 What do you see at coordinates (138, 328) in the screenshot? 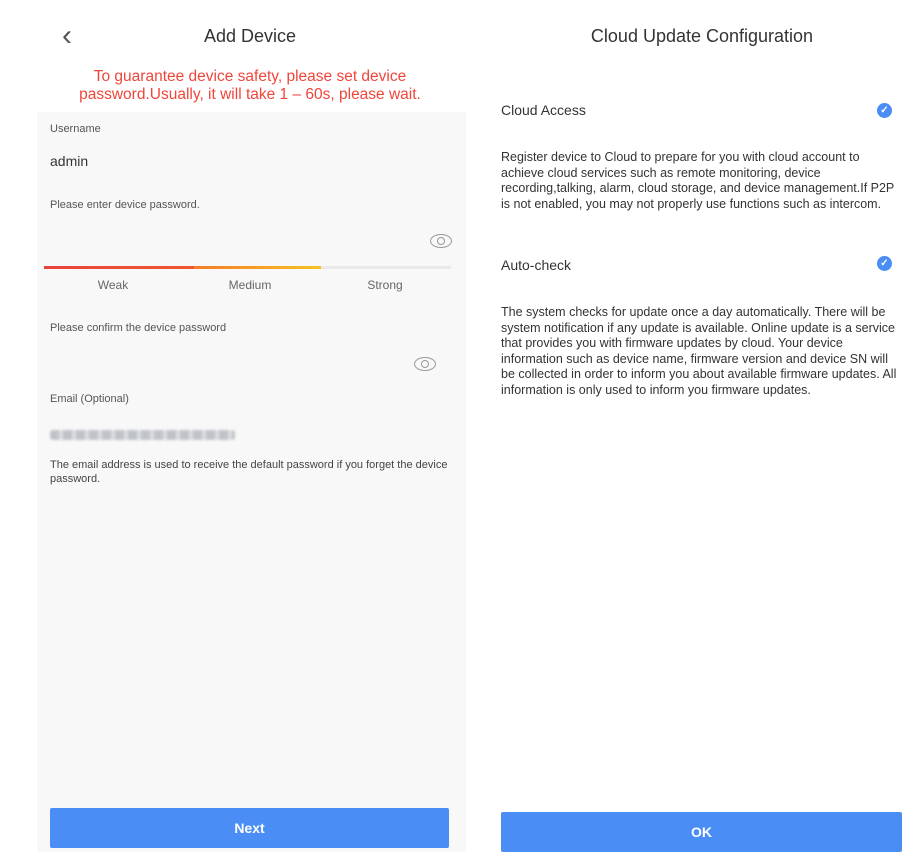
I see `confirm-password-label: Please confirm the device password` at bounding box center [138, 328].